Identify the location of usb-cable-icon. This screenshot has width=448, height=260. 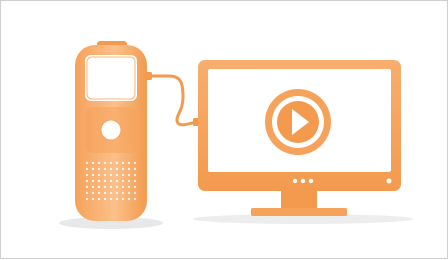
(172, 99).